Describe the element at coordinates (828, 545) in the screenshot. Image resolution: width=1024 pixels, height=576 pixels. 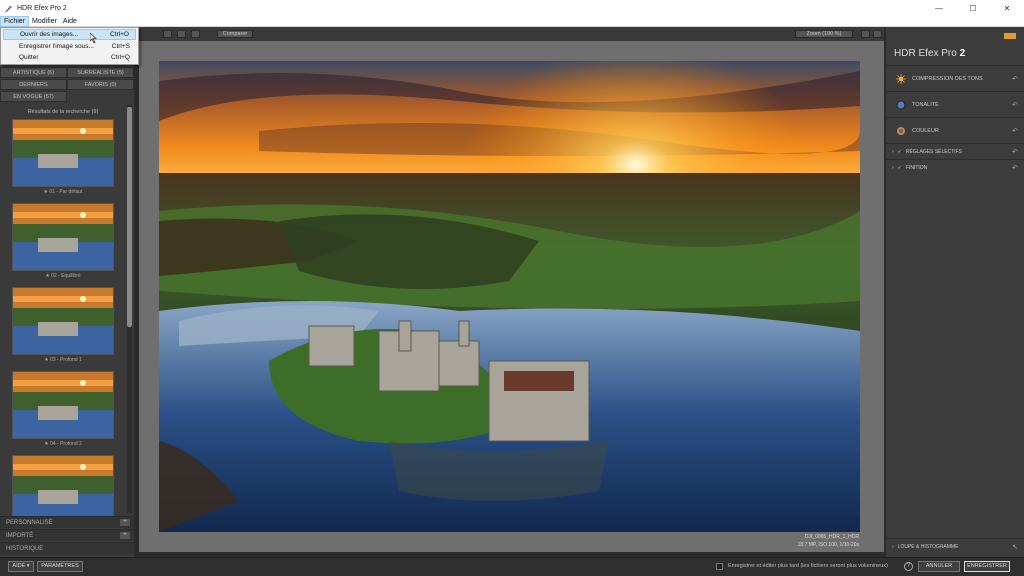
I see `photo-info: 18.7 MP, ISO 100, 1/10-20s` at that location.